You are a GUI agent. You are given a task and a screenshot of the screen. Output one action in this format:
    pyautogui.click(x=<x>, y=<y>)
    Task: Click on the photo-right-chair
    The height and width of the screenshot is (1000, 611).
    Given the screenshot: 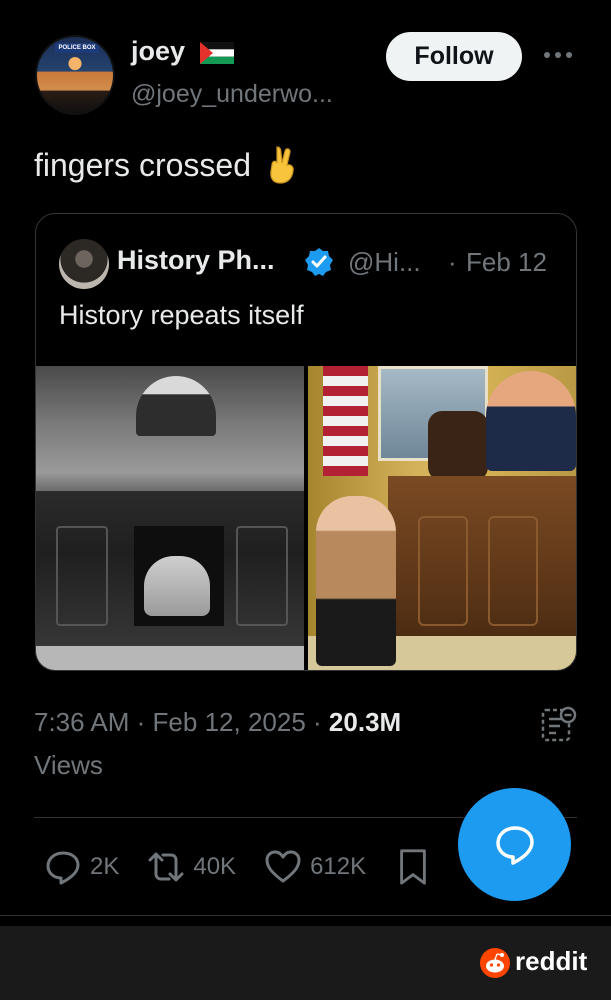 What is the action you would take?
    pyautogui.click(x=458, y=446)
    